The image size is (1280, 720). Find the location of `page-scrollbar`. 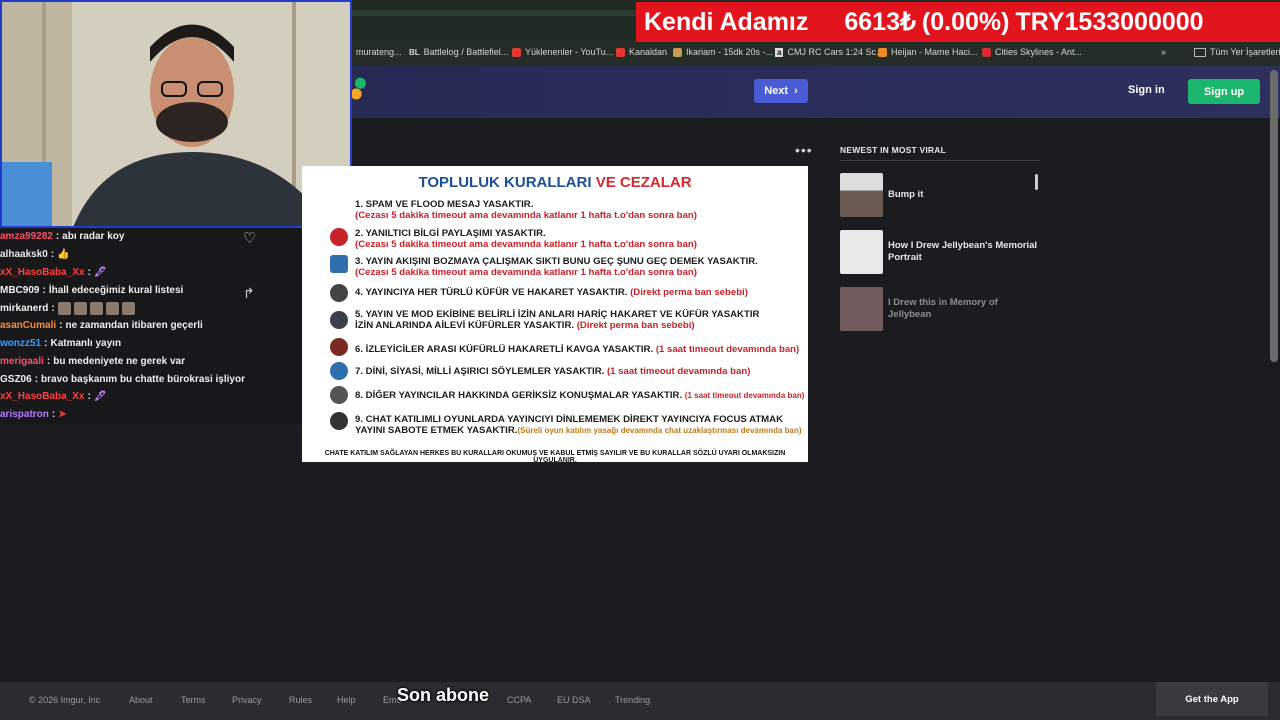

page-scrollbar is located at coordinates (1274, 216).